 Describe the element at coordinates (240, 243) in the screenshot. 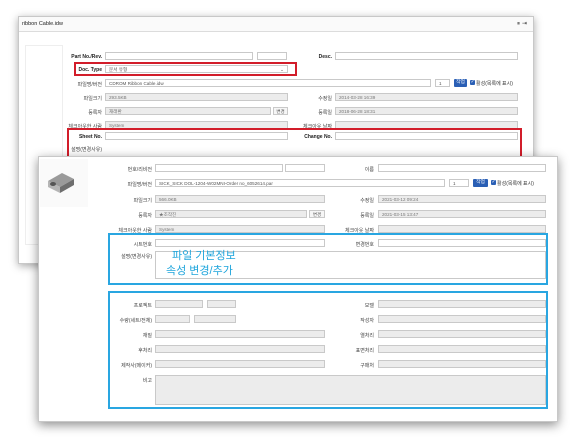

I see `front-sheet-no-field` at that location.